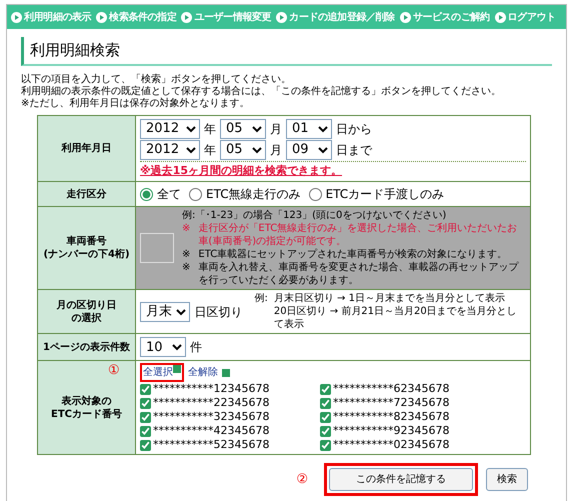 This screenshot has height=501, width=573. I want to click on example-text: 20日区切り → 前月21日～当月20日までを当月分として表示, so click(396, 318).